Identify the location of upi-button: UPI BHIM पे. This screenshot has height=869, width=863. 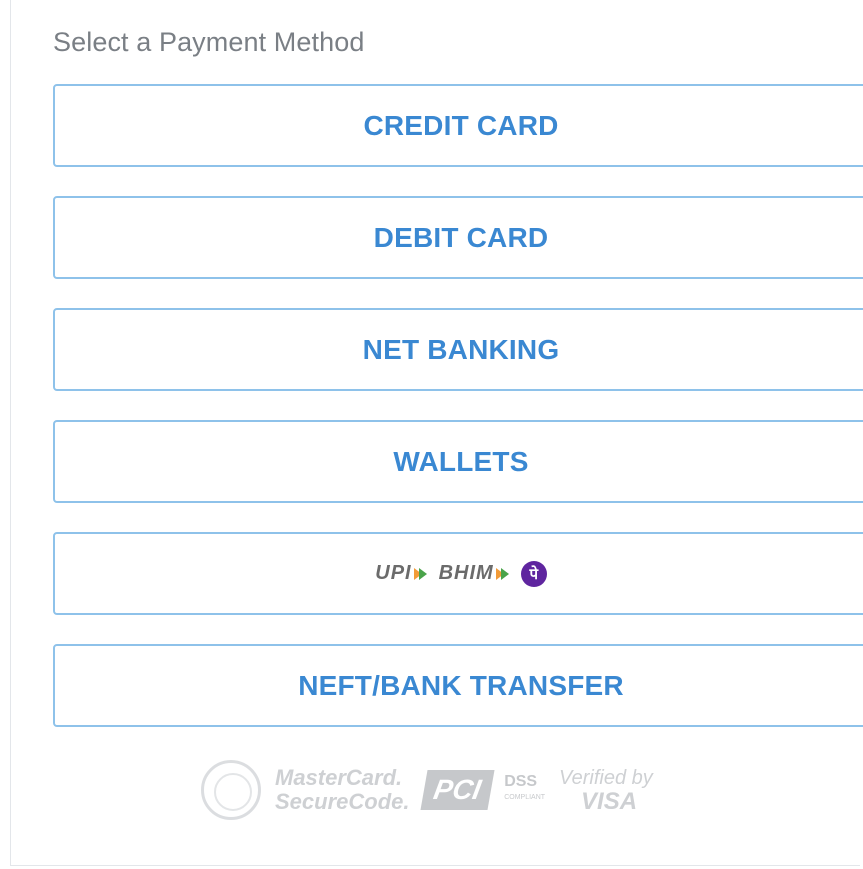
(458, 573).